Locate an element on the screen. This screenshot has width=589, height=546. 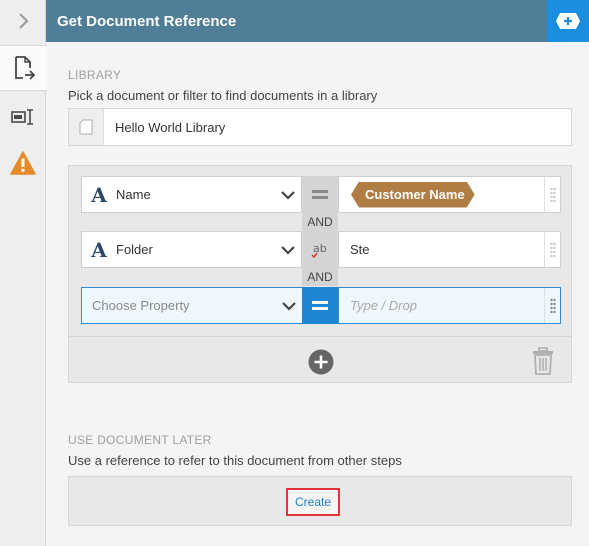
panel-header: Get Document Reference is located at coordinates (317, 21).